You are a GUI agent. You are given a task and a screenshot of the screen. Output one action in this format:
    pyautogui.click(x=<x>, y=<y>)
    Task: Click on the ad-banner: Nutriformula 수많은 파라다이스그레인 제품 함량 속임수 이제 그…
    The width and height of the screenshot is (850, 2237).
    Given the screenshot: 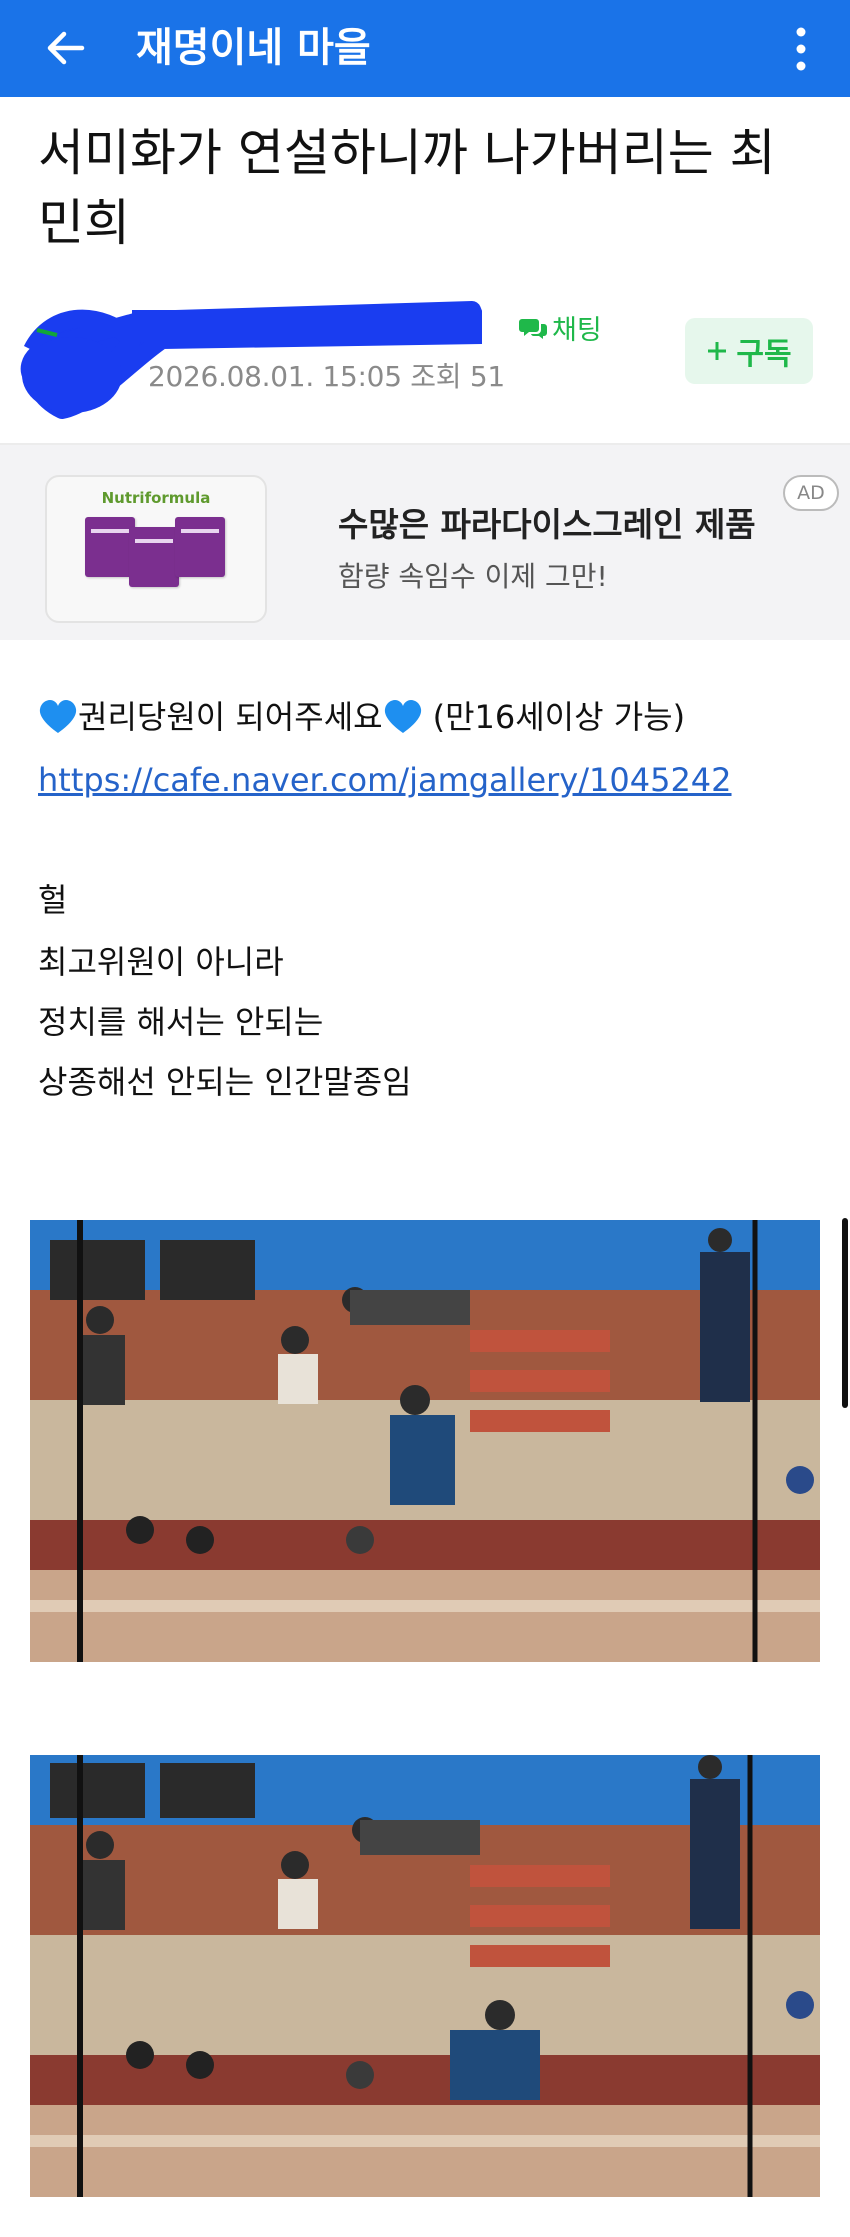 What is the action you would take?
    pyautogui.click(x=425, y=542)
    